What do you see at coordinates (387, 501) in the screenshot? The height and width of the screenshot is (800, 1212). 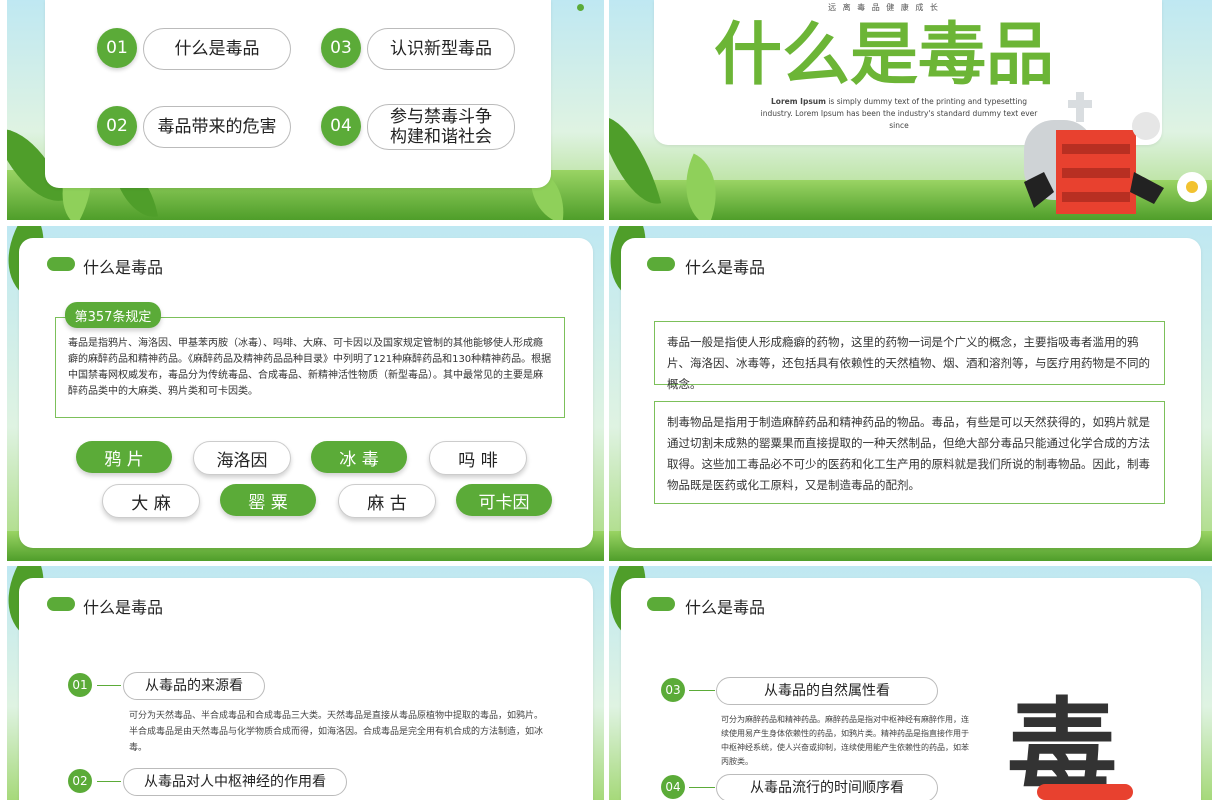 I see `drug-tag: 麻 古` at bounding box center [387, 501].